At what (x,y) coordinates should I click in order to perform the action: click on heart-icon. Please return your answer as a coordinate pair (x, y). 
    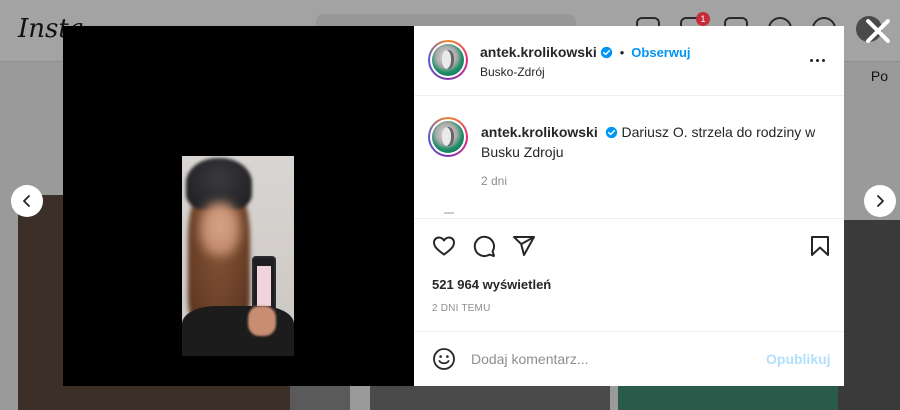
    Looking at the image, I should click on (444, 246).